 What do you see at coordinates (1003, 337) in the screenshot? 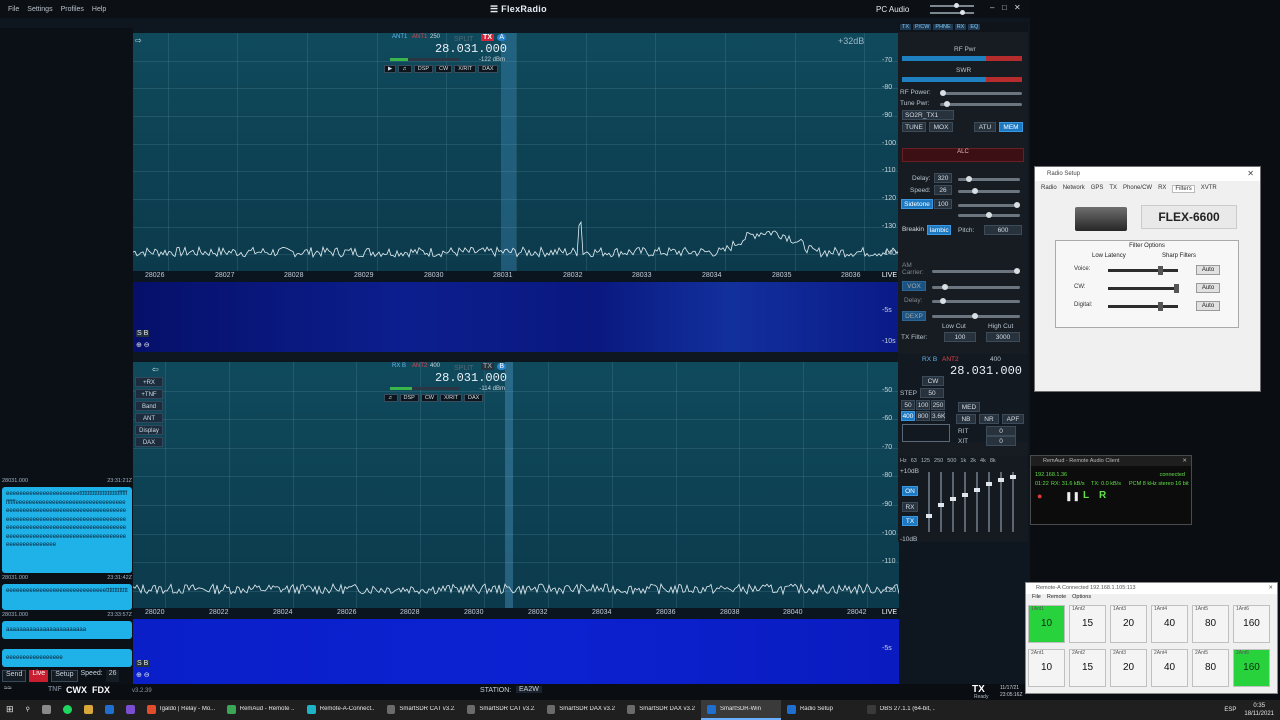
I see `tx-filter-high: 3000` at bounding box center [1003, 337].